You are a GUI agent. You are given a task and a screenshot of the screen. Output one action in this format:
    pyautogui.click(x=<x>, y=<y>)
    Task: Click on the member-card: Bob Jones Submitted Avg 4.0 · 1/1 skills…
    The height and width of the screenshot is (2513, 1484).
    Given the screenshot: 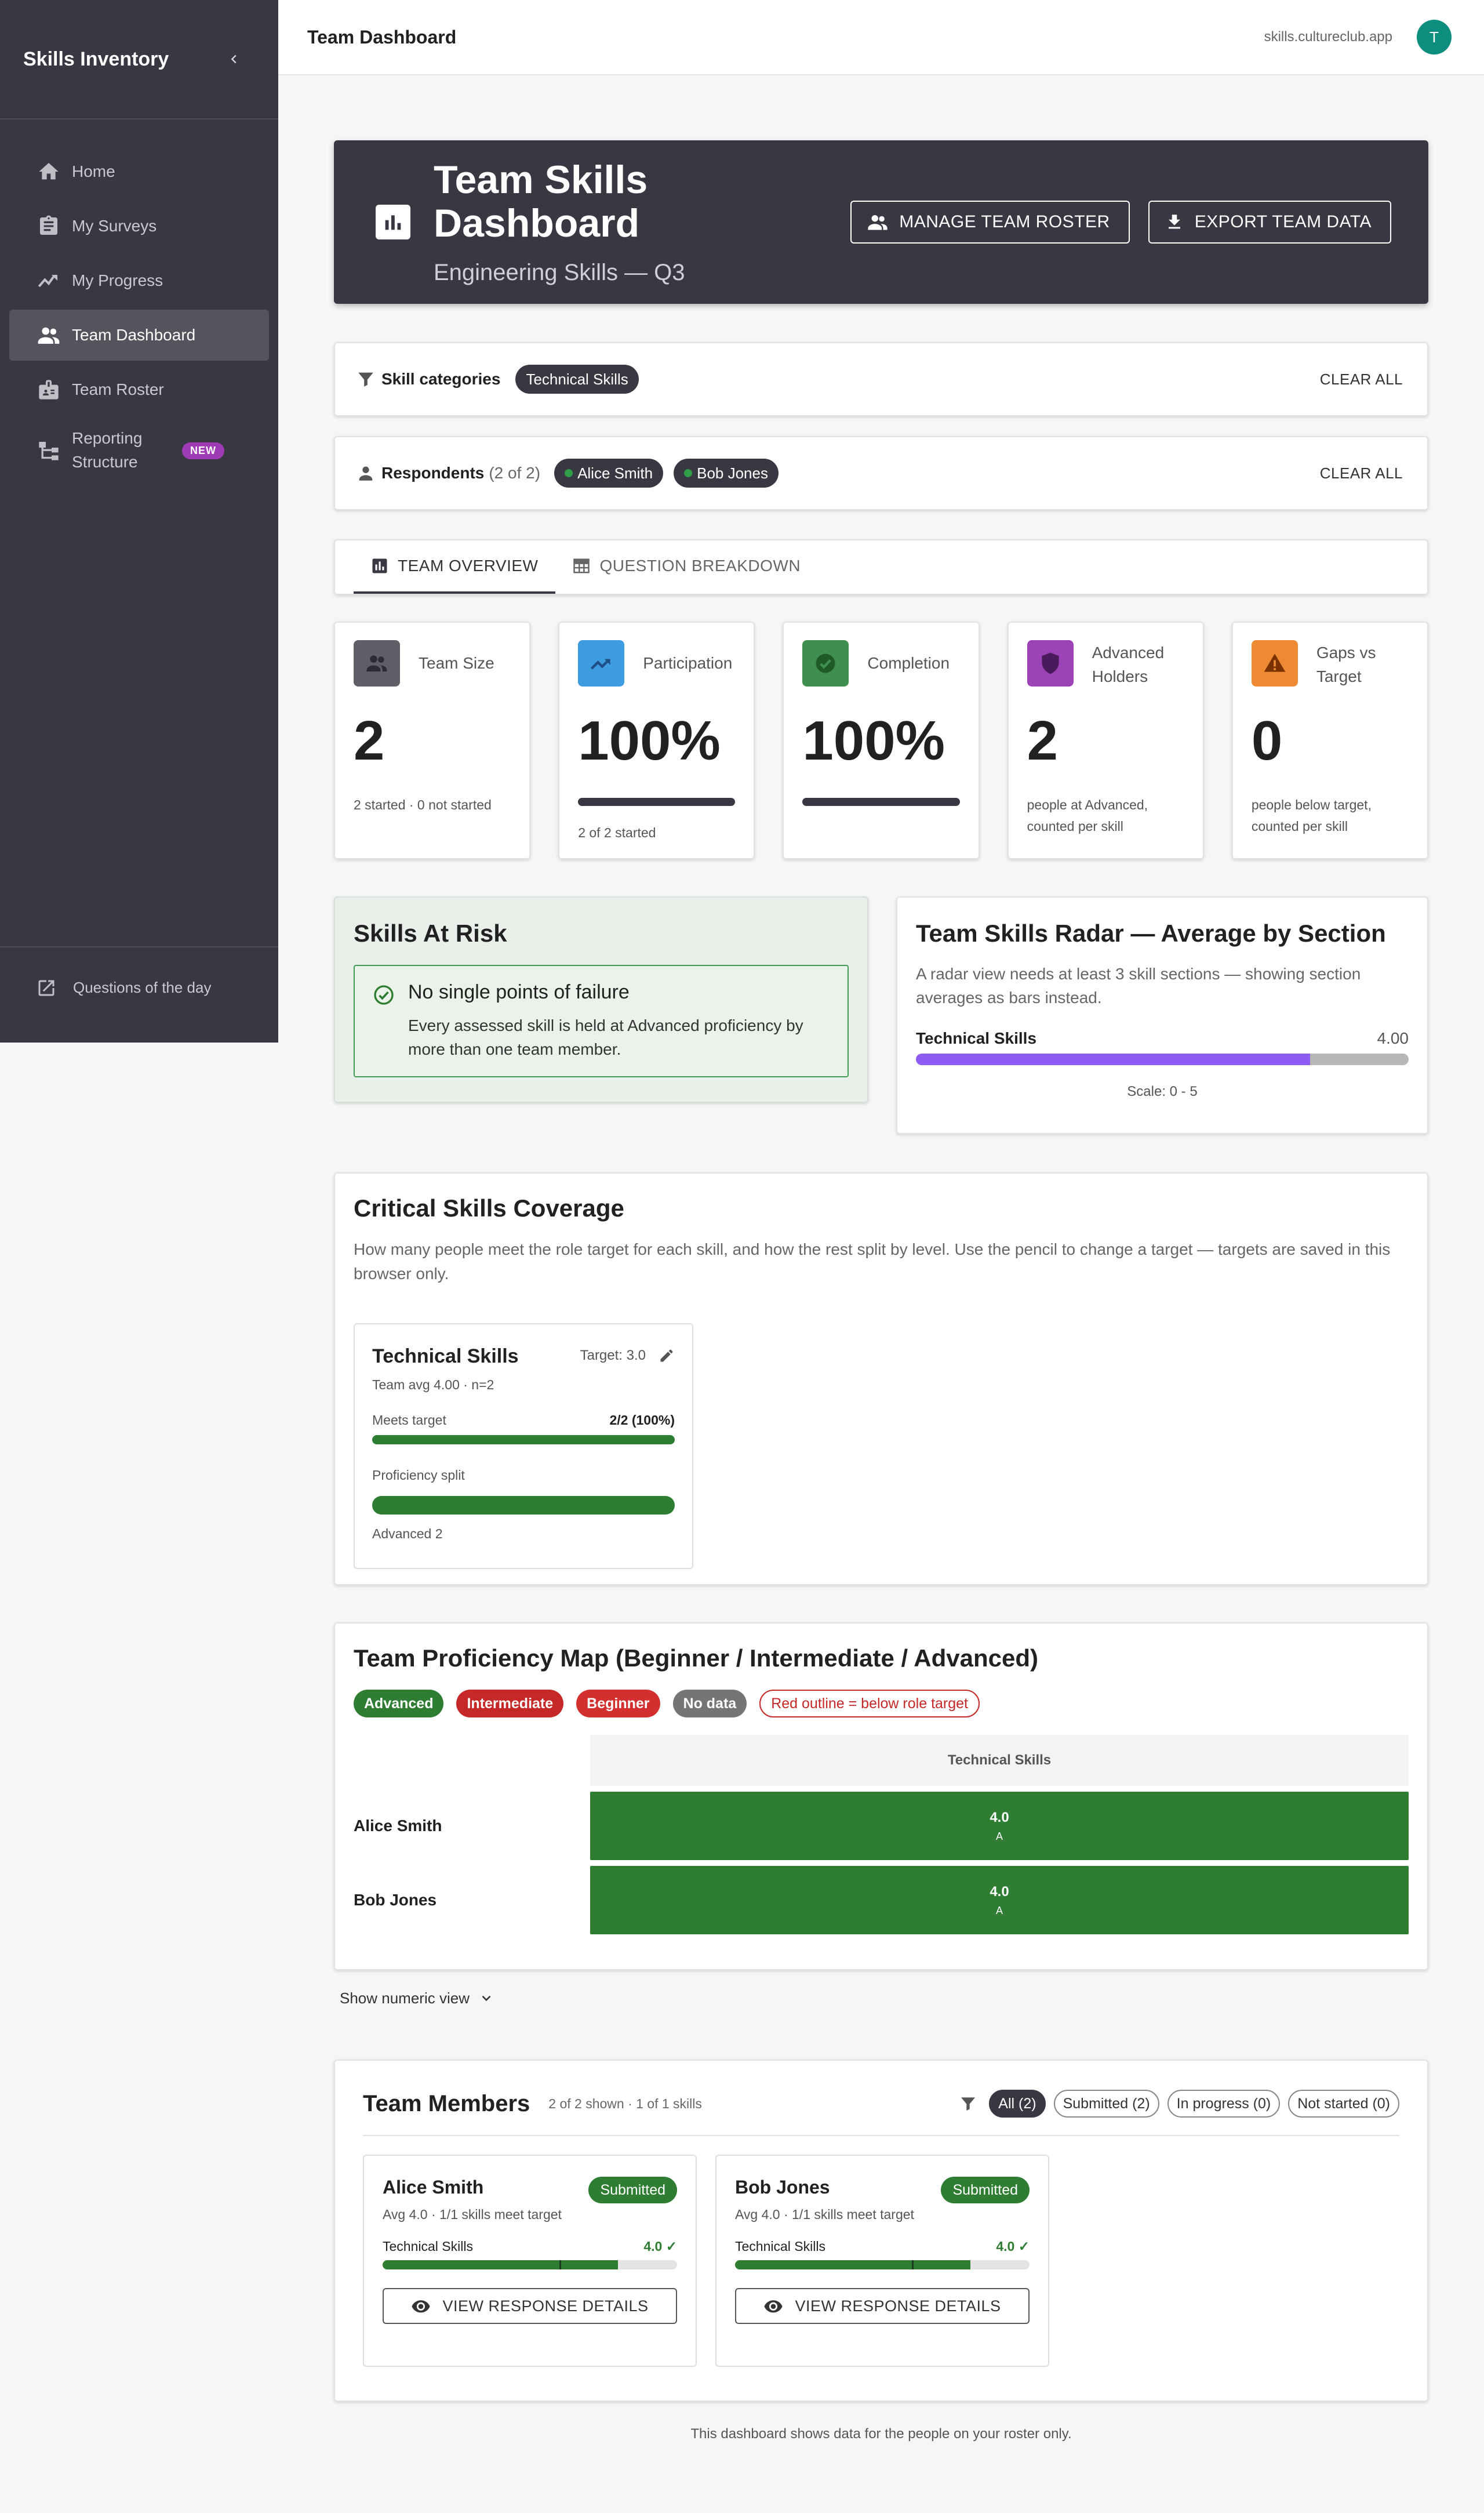 What is the action you would take?
    pyautogui.click(x=882, y=2261)
    